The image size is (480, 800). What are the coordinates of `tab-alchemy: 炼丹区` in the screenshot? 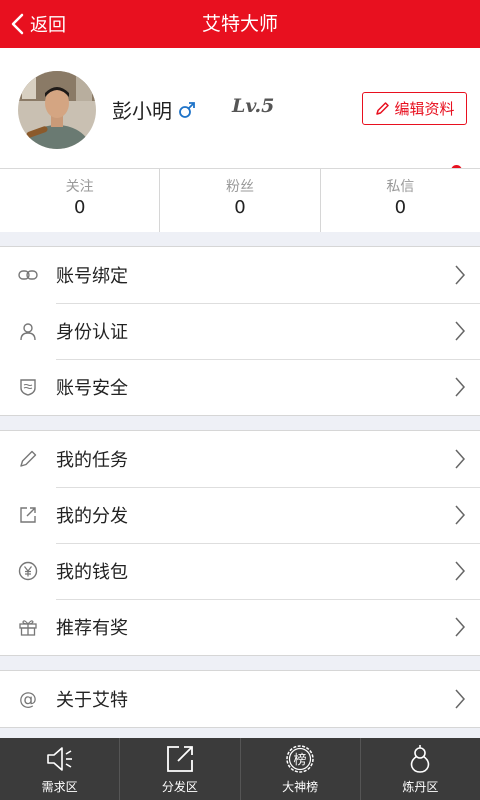 It's located at (419, 769).